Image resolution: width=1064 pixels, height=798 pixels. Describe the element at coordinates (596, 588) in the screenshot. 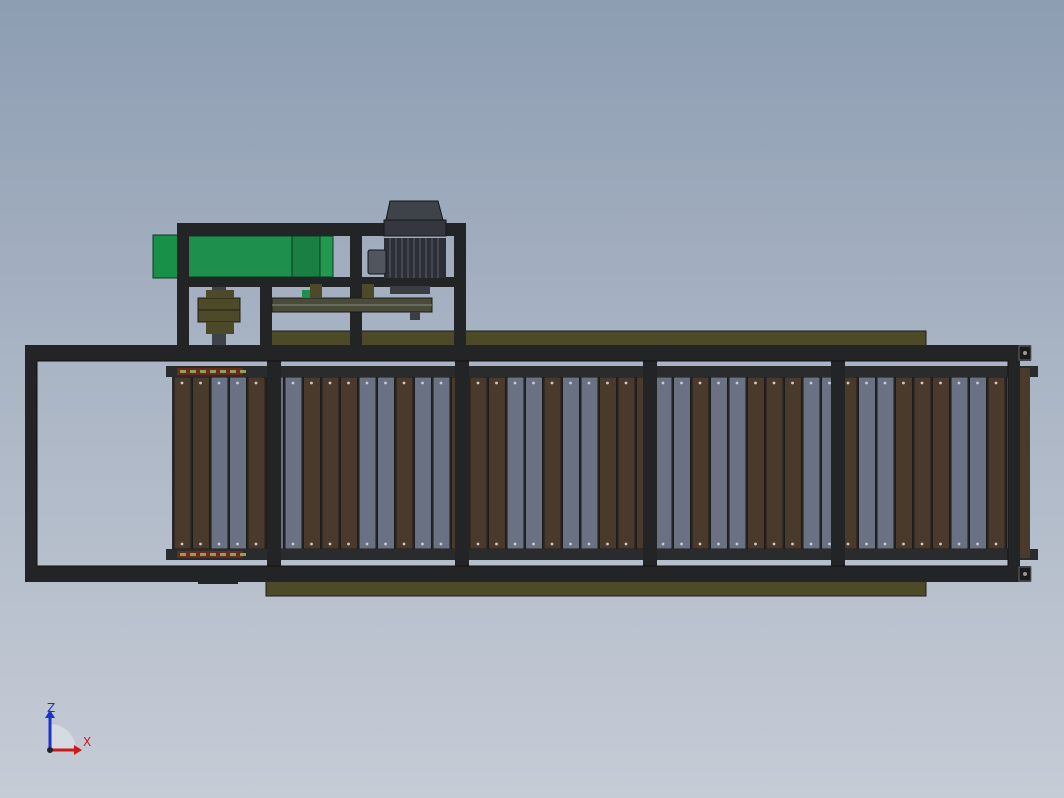

I see `lower-side-rail` at that location.